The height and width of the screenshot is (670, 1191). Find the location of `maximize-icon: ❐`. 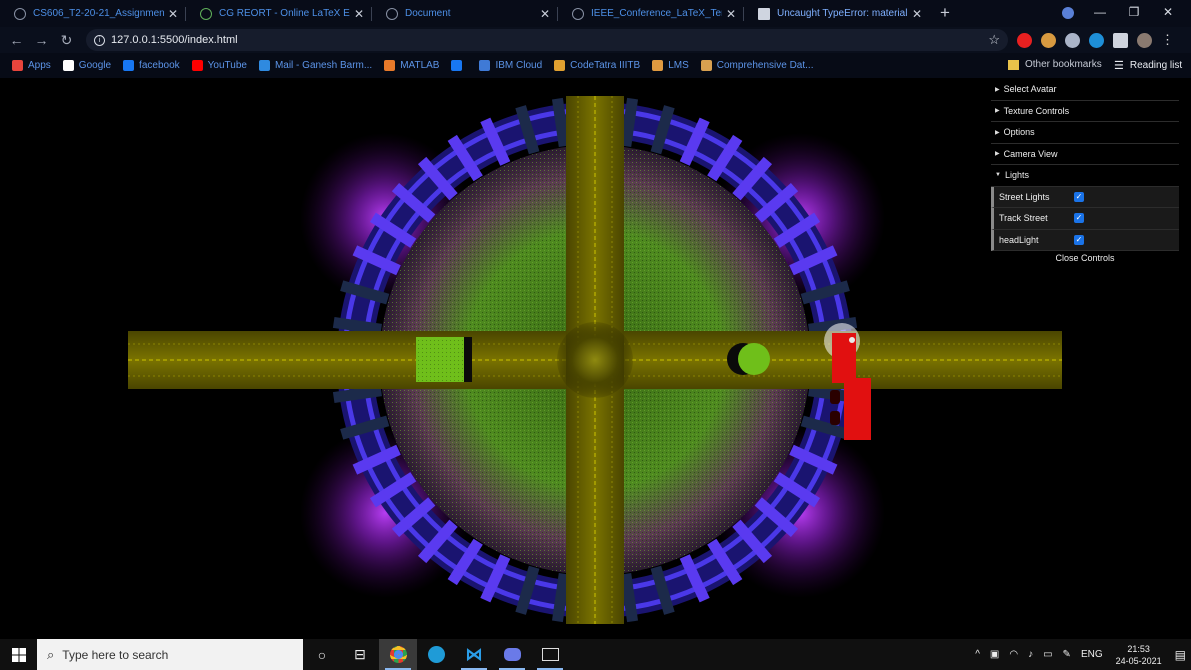

maximize-icon: ❐ is located at coordinates (1134, 12).